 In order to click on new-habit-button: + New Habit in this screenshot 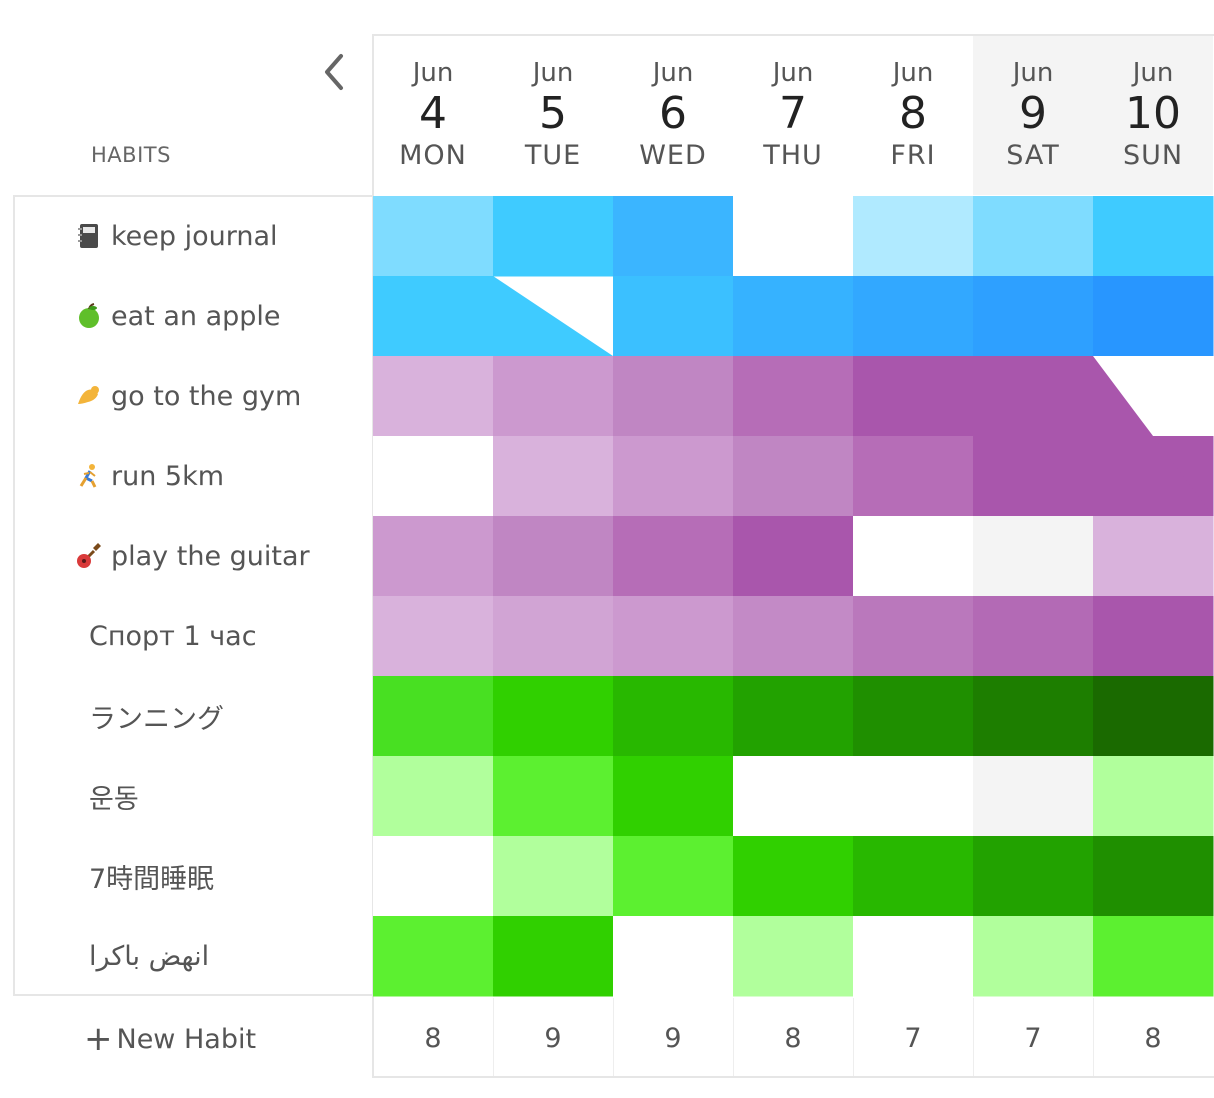, I will do `click(170, 1039)`.